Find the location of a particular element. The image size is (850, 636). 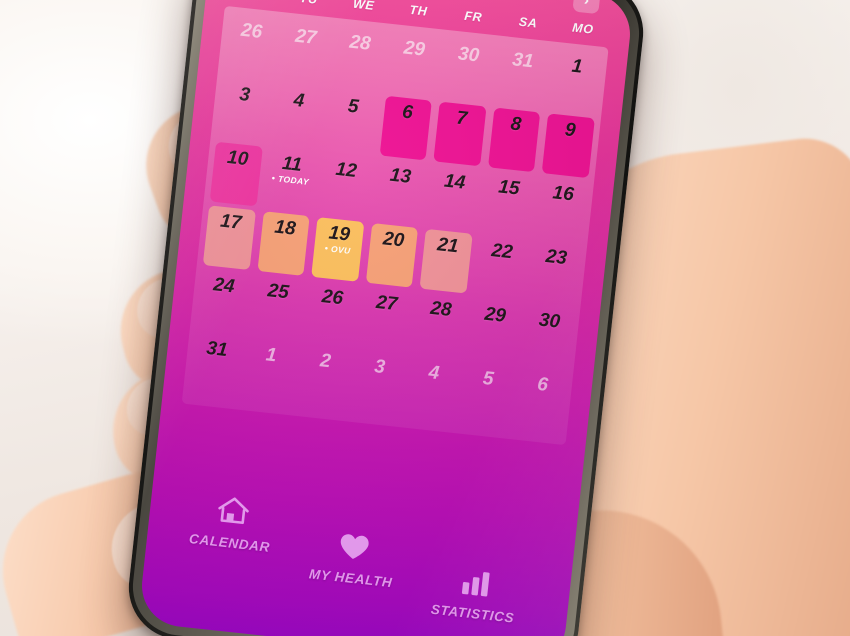

calendar-day-cell: 16 is located at coordinates (561, 210).